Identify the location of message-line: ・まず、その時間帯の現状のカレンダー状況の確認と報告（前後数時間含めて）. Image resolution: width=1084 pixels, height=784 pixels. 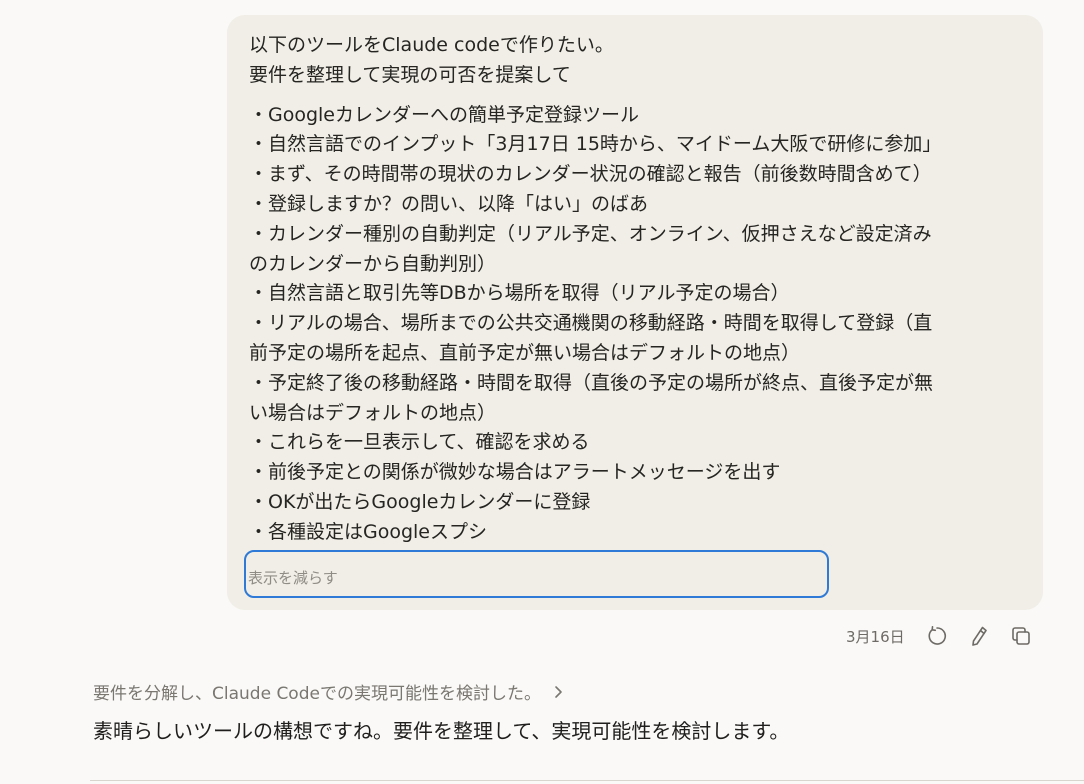
(590, 174).